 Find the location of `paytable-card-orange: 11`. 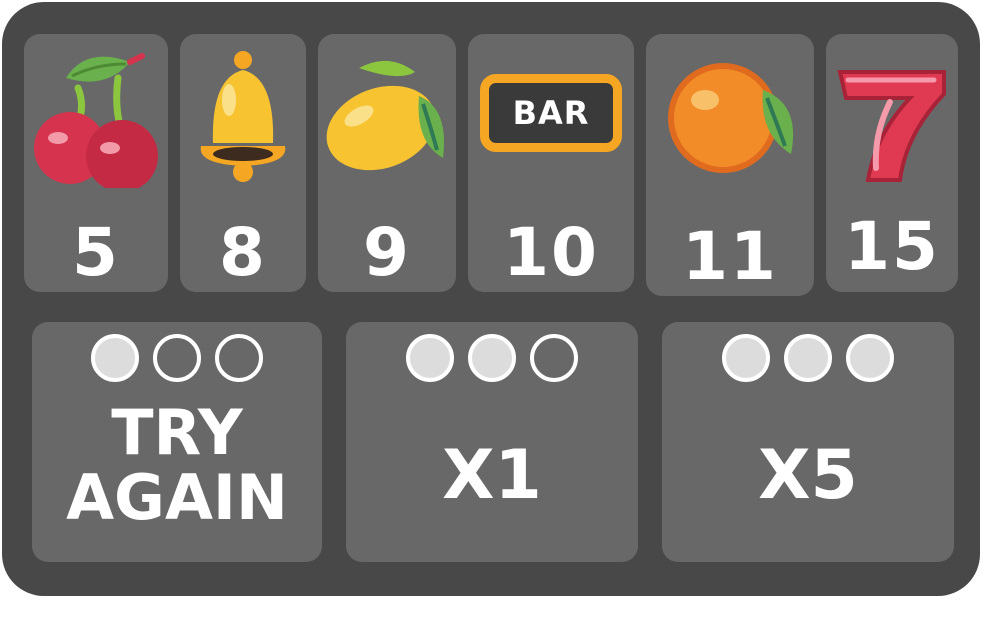

paytable-card-orange: 11 is located at coordinates (730, 165).